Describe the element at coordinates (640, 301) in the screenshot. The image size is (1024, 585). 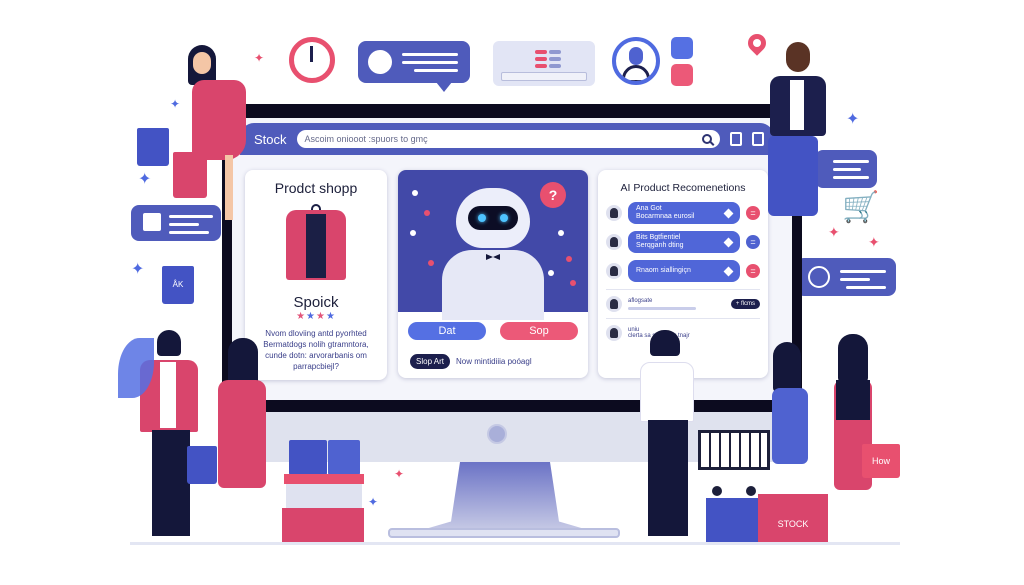
I see `mini-label: aflogsate` at that location.